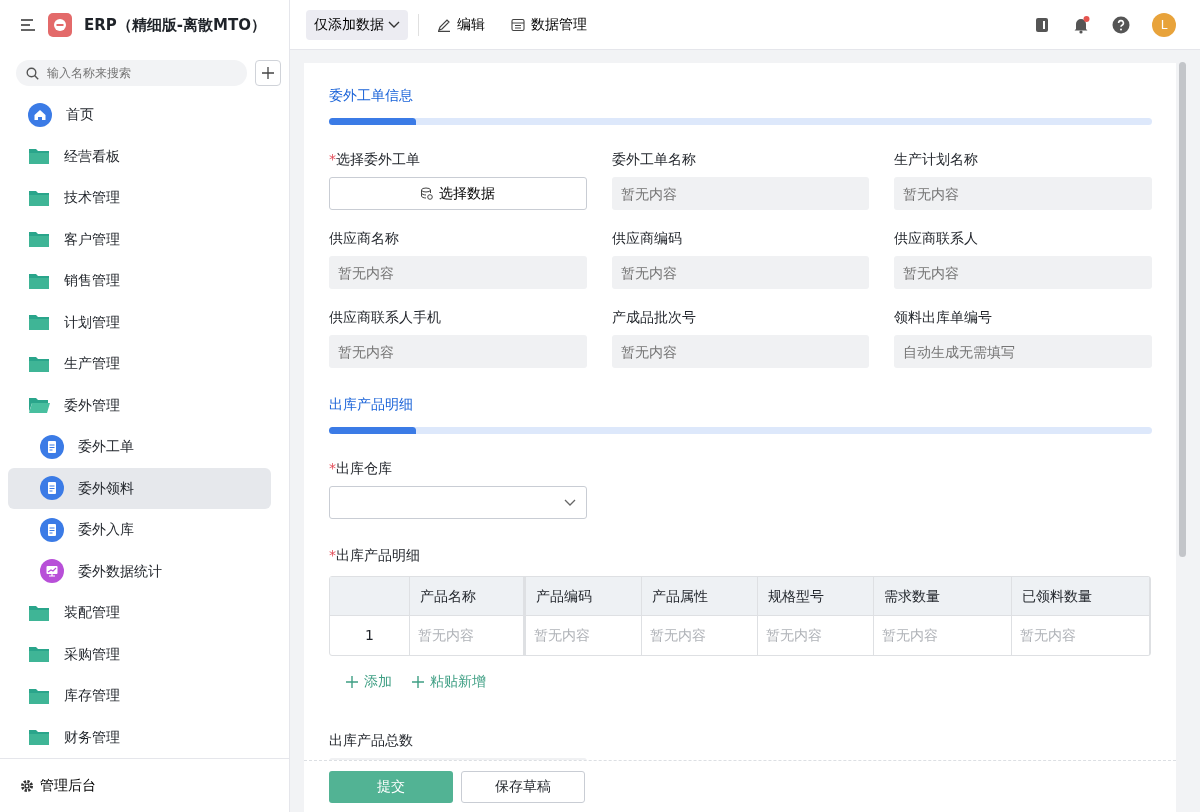 The width and height of the screenshot is (1200, 812). I want to click on data-manage-button: 数据管理, so click(549, 24).